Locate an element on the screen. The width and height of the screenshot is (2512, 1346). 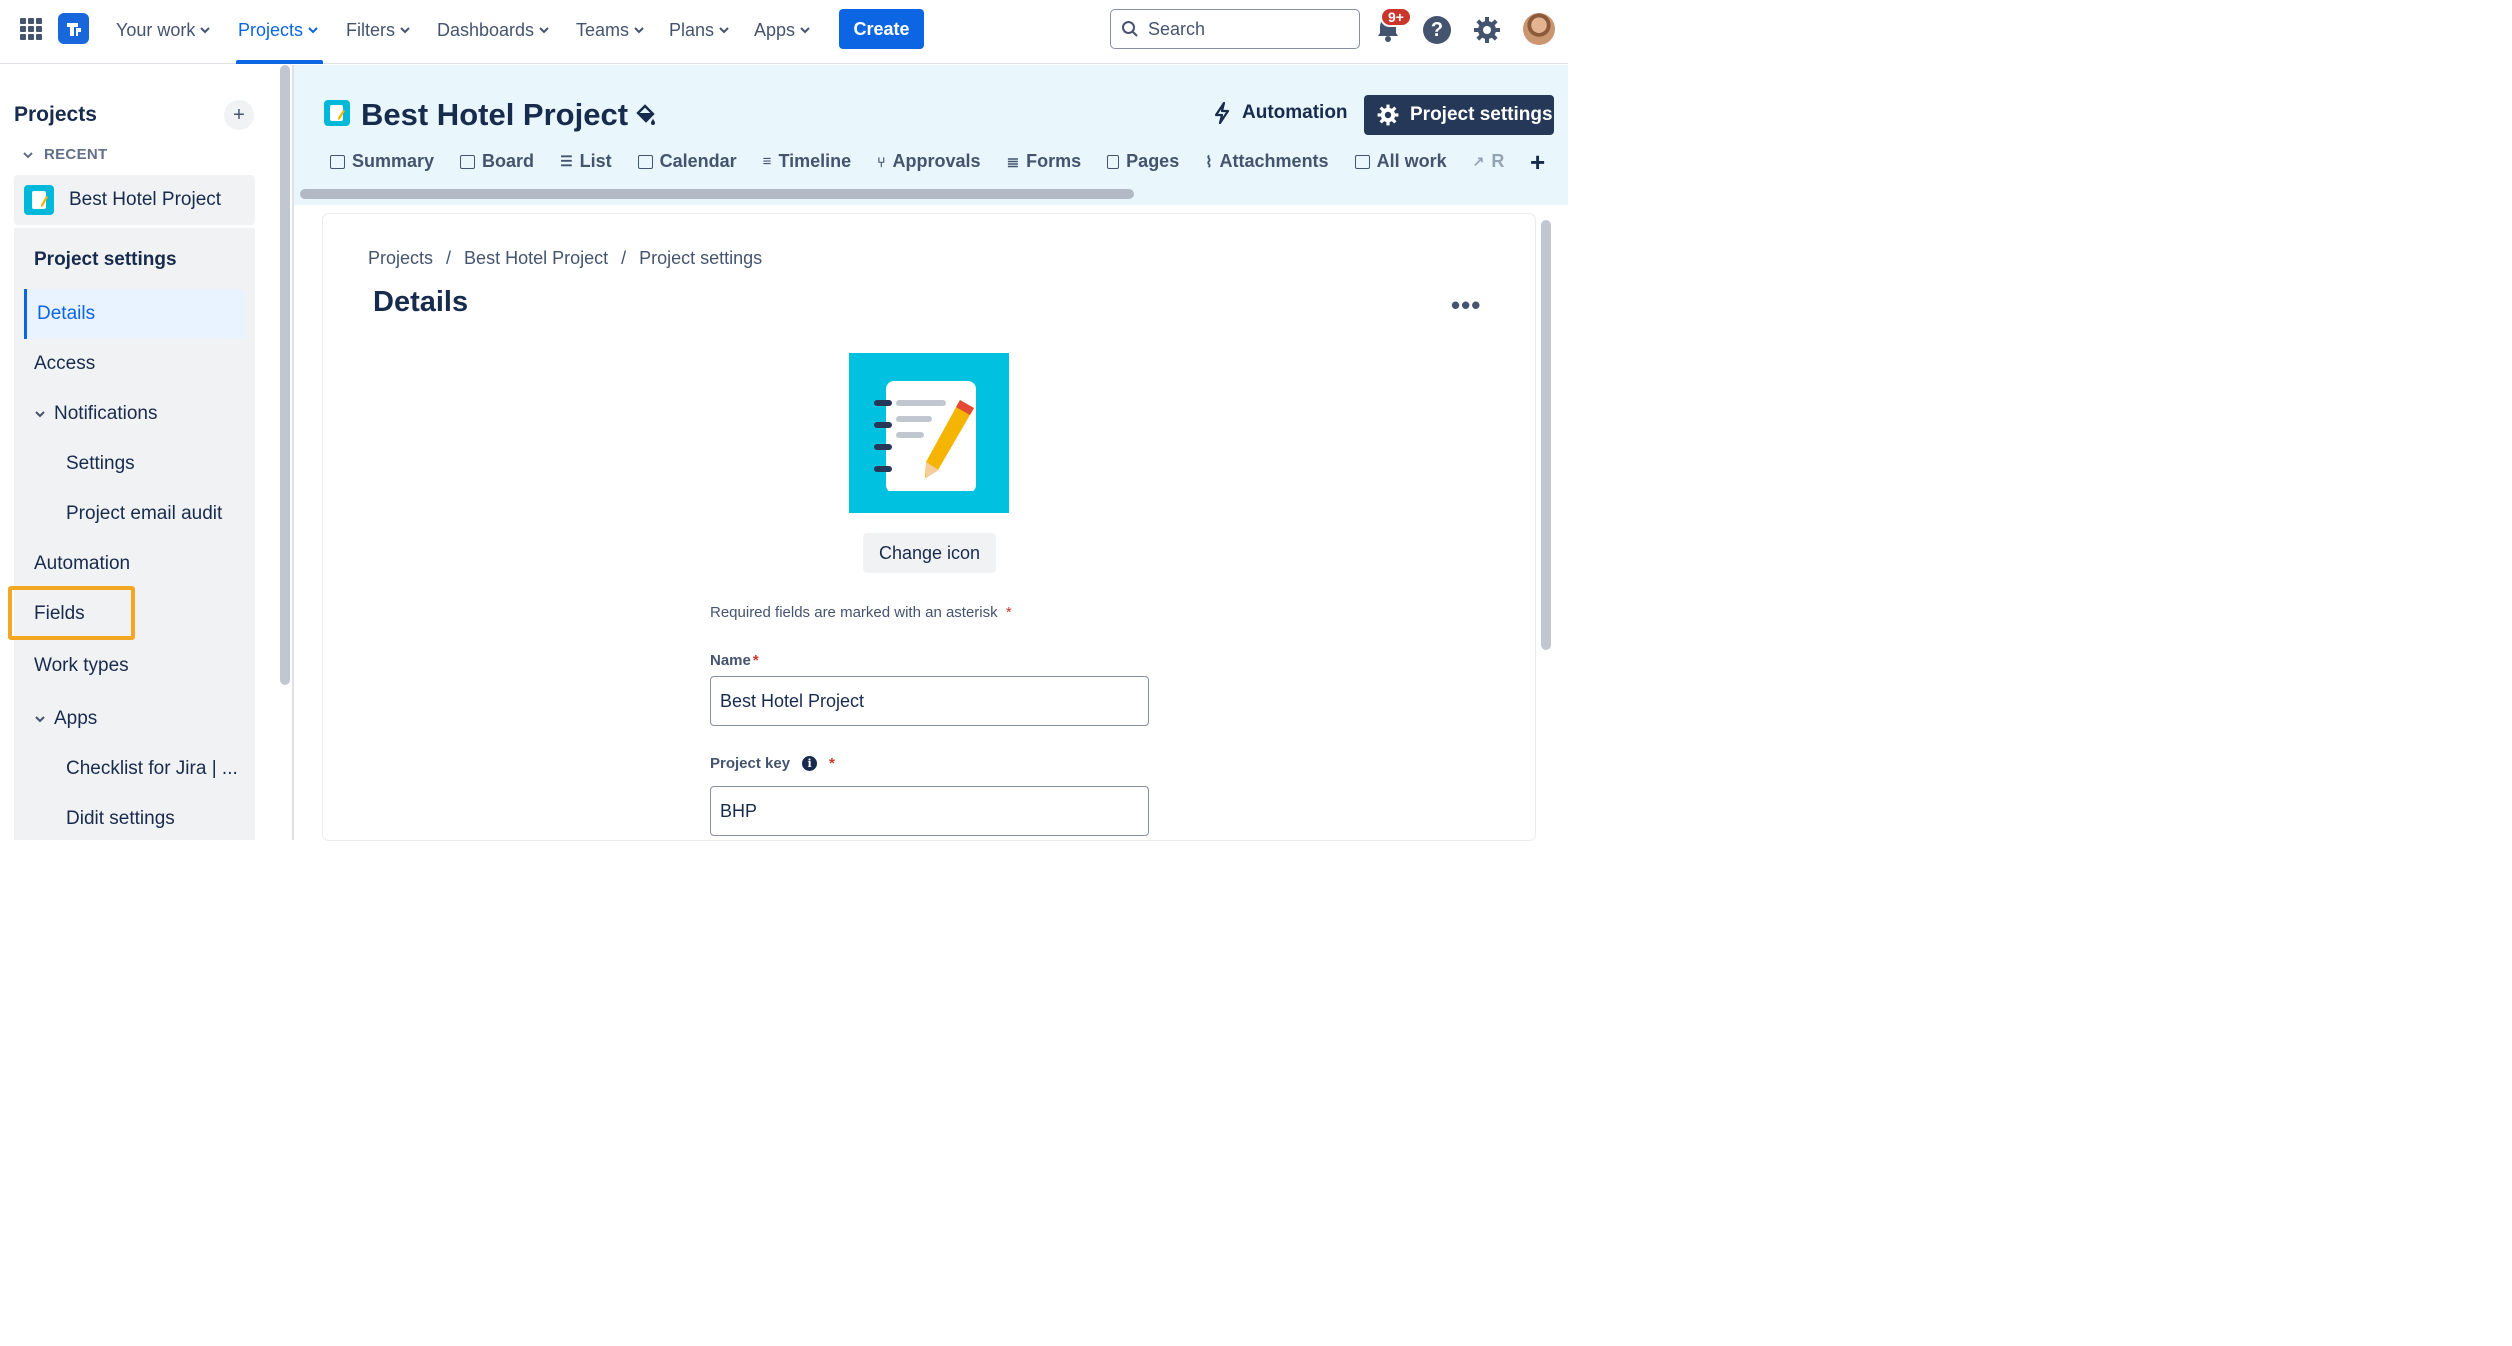
sidebar-item-notifications: Notifications is located at coordinates (96, 414).